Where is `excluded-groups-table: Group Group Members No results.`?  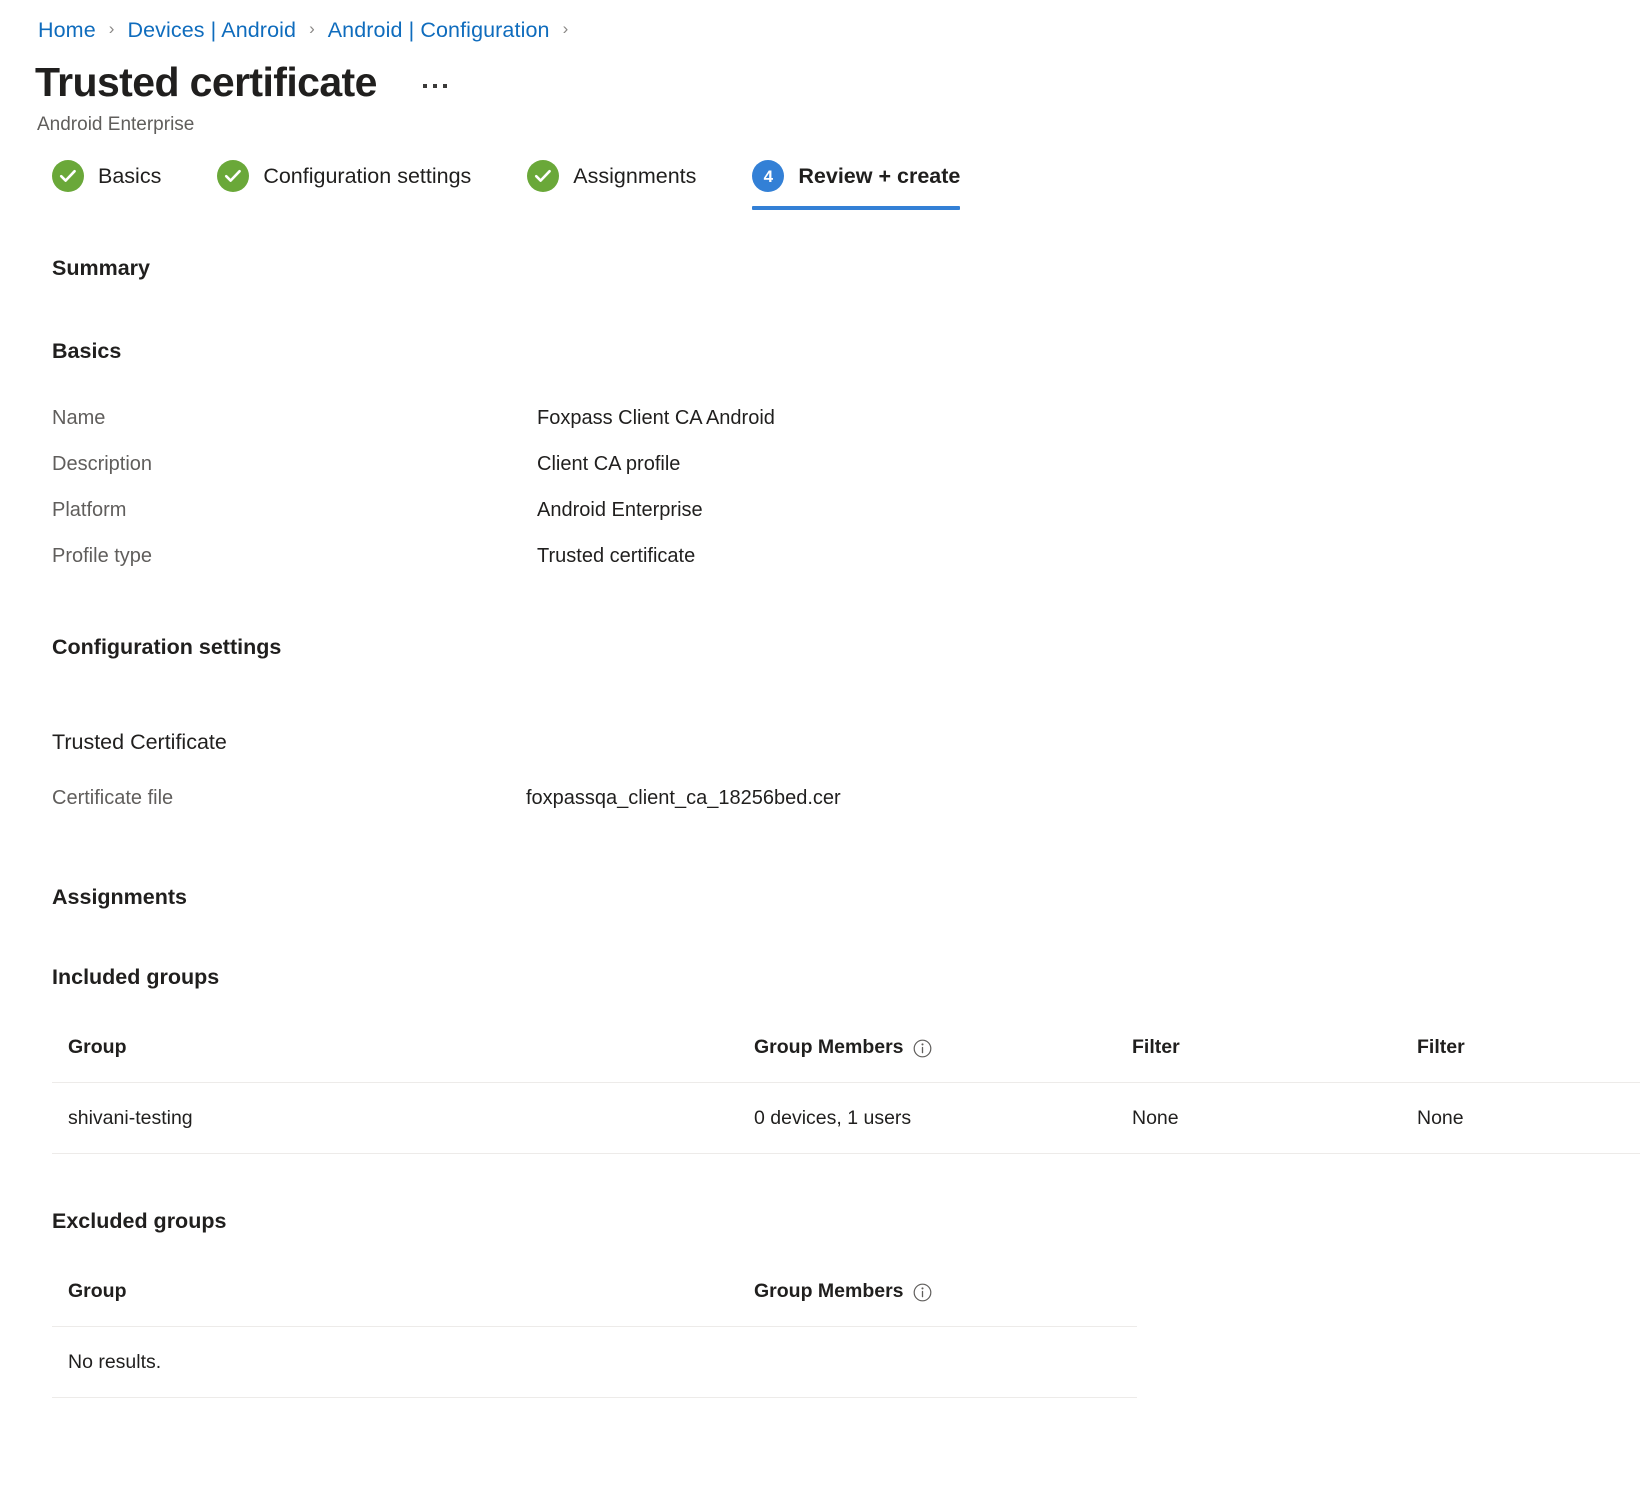
excluded-groups-table: Group Group Members No results. is located at coordinates (594, 1338).